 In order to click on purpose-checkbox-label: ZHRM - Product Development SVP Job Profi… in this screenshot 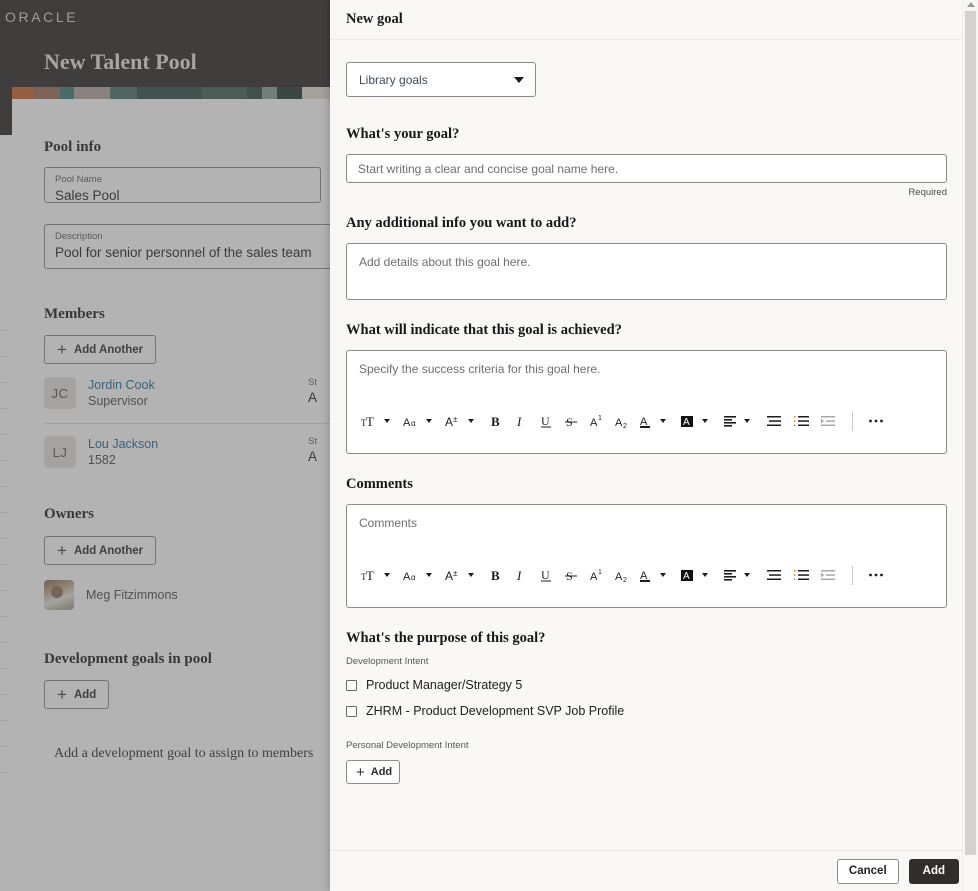, I will do `click(495, 711)`.